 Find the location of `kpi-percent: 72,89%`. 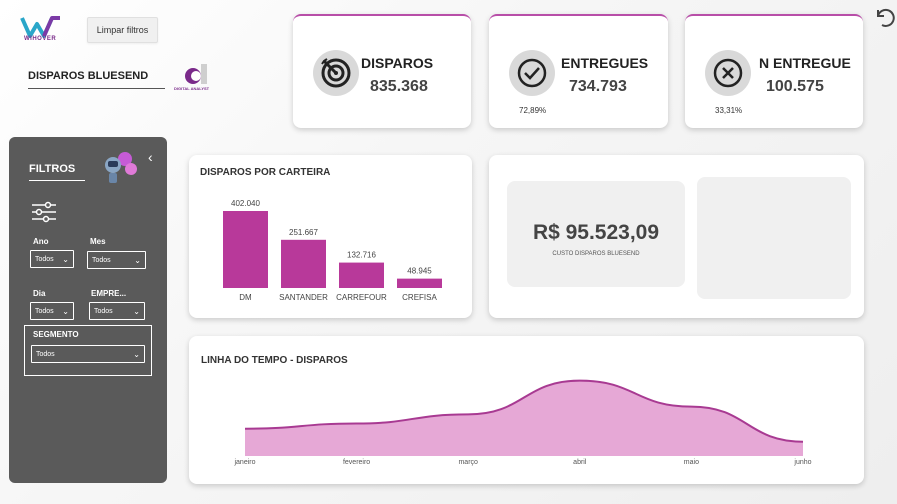

kpi-percent: 72,89% is located at coordinates (533, 110).